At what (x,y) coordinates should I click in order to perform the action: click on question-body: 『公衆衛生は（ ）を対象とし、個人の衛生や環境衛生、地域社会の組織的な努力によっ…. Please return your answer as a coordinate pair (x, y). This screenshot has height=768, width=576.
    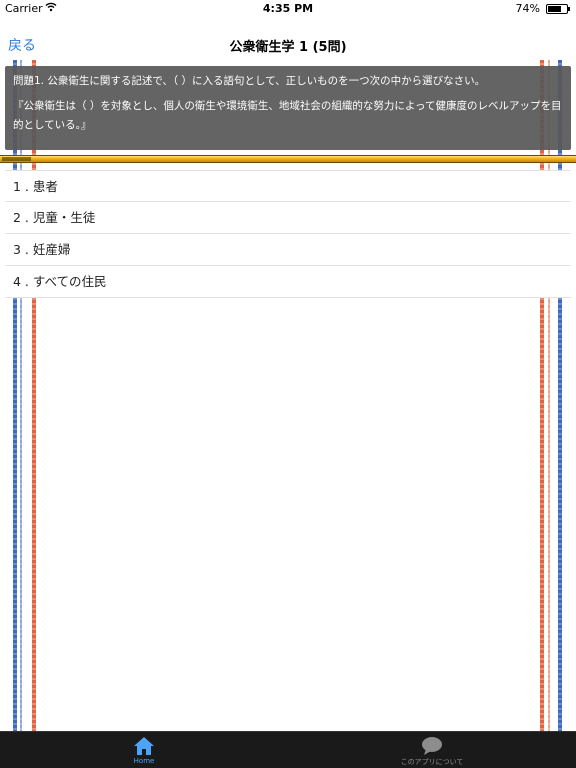
    Looking at the image, I should click on (287, 115).